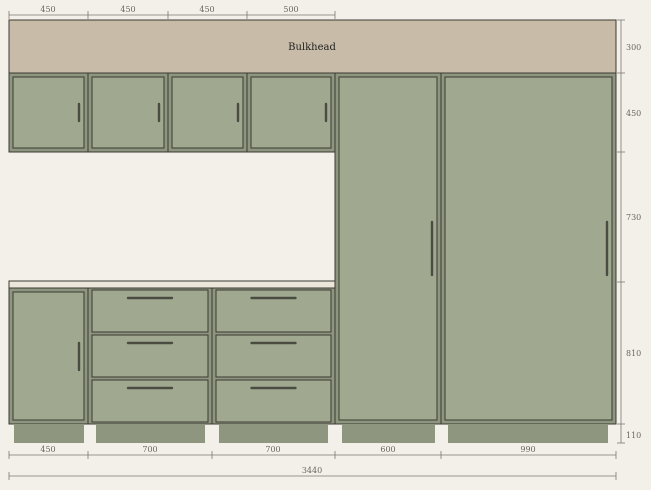  What do you see at coordinates (527, 449) in the screenshot?
I see `bottom-dim-label: 990` at bounding box center [527, 449].